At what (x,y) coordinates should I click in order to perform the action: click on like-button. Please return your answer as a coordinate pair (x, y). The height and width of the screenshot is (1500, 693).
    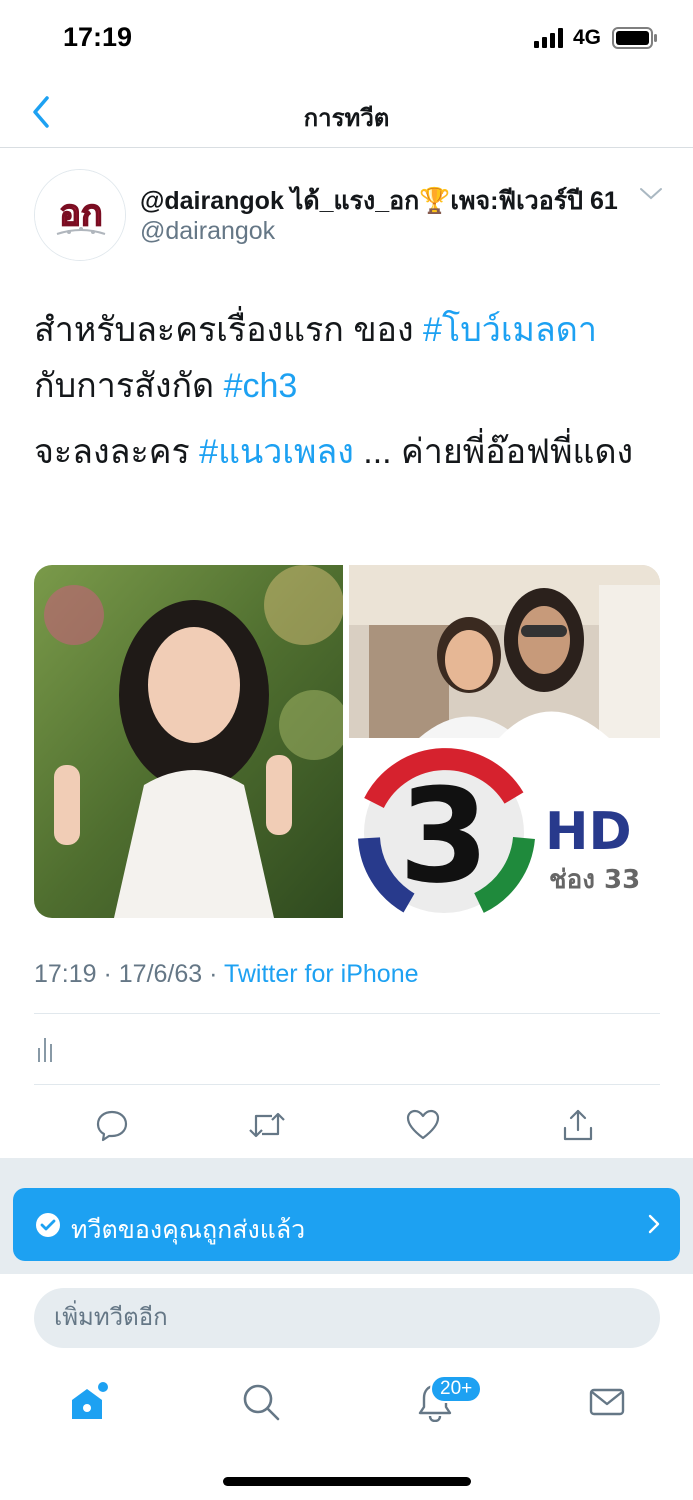
    Looking at the image, I should click on (423, 1125).